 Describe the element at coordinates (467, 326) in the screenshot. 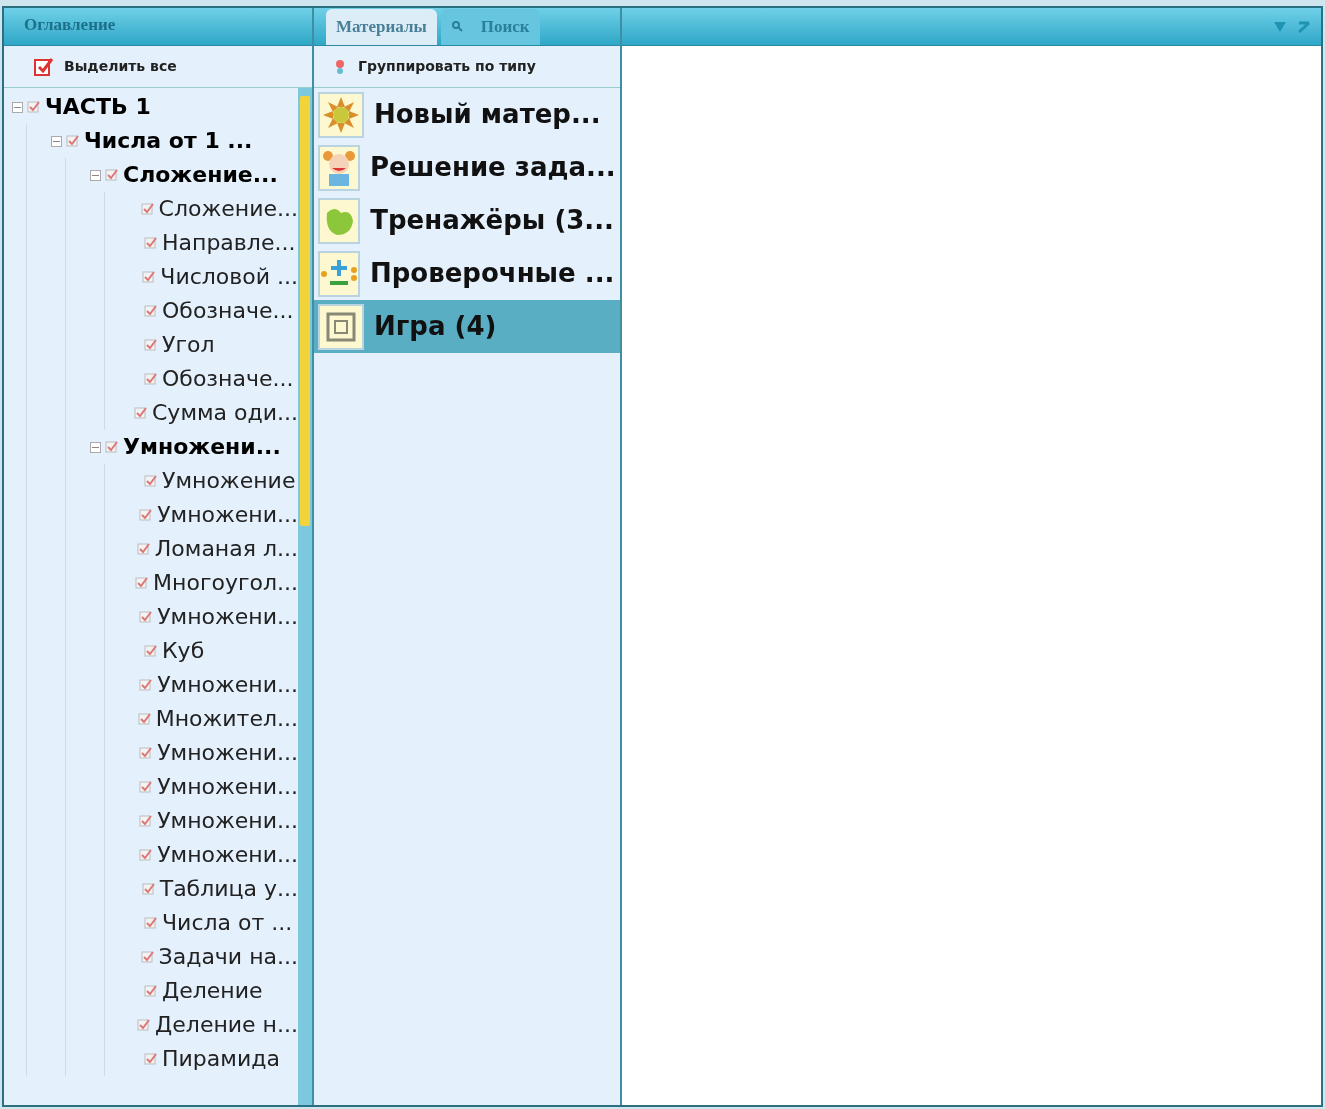

I see `material-item: Игра (4)` at that location.